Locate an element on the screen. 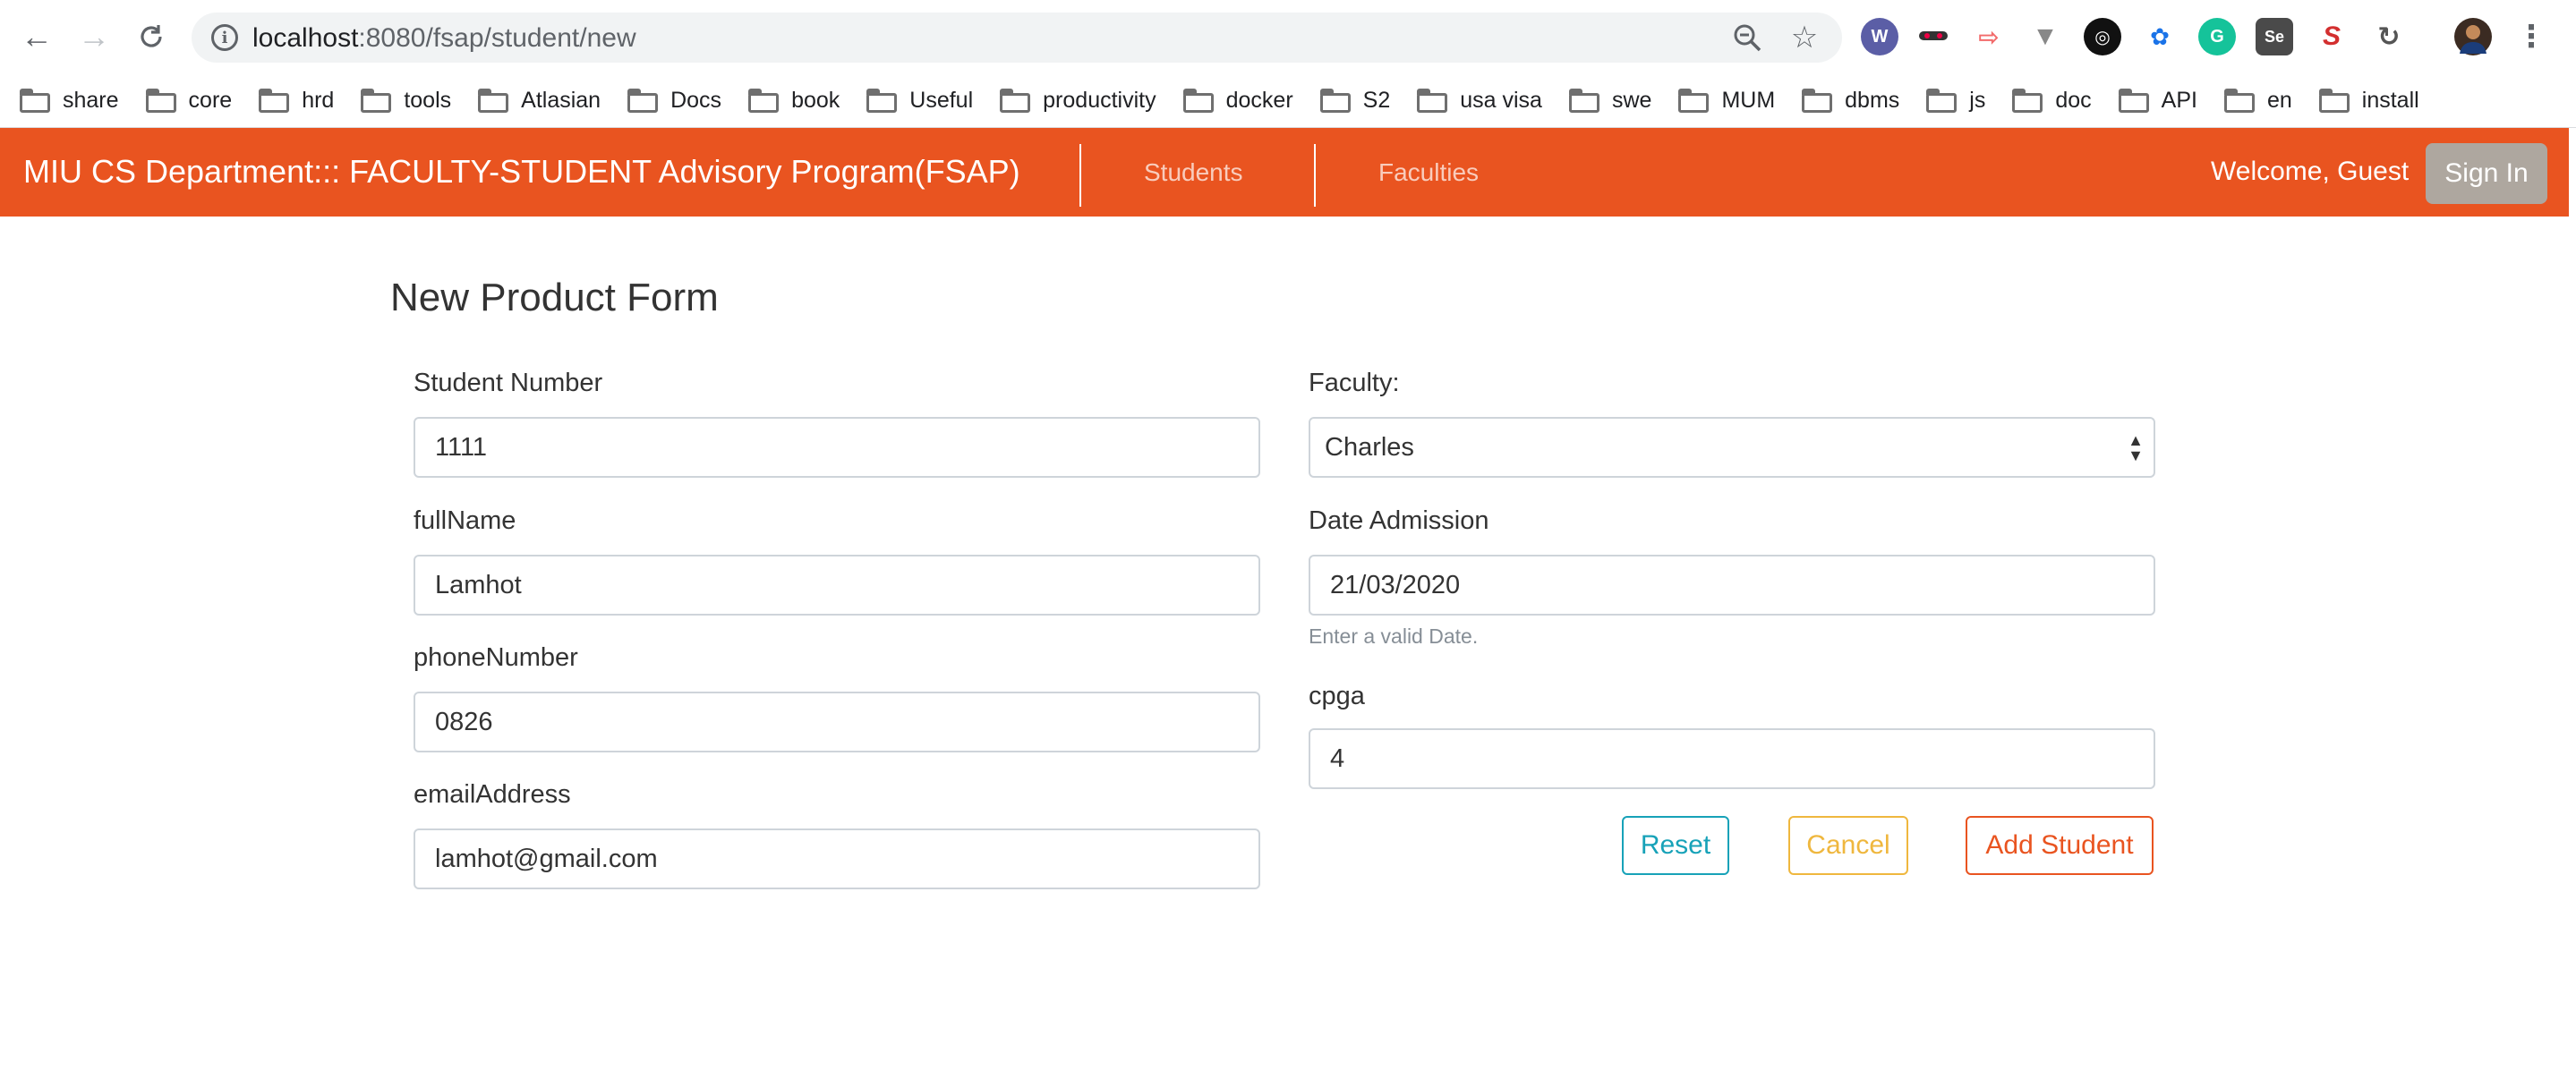 This screenshot has height=1079, width=2576. bookmark-label: Useful is located at coordinates (941, 100).